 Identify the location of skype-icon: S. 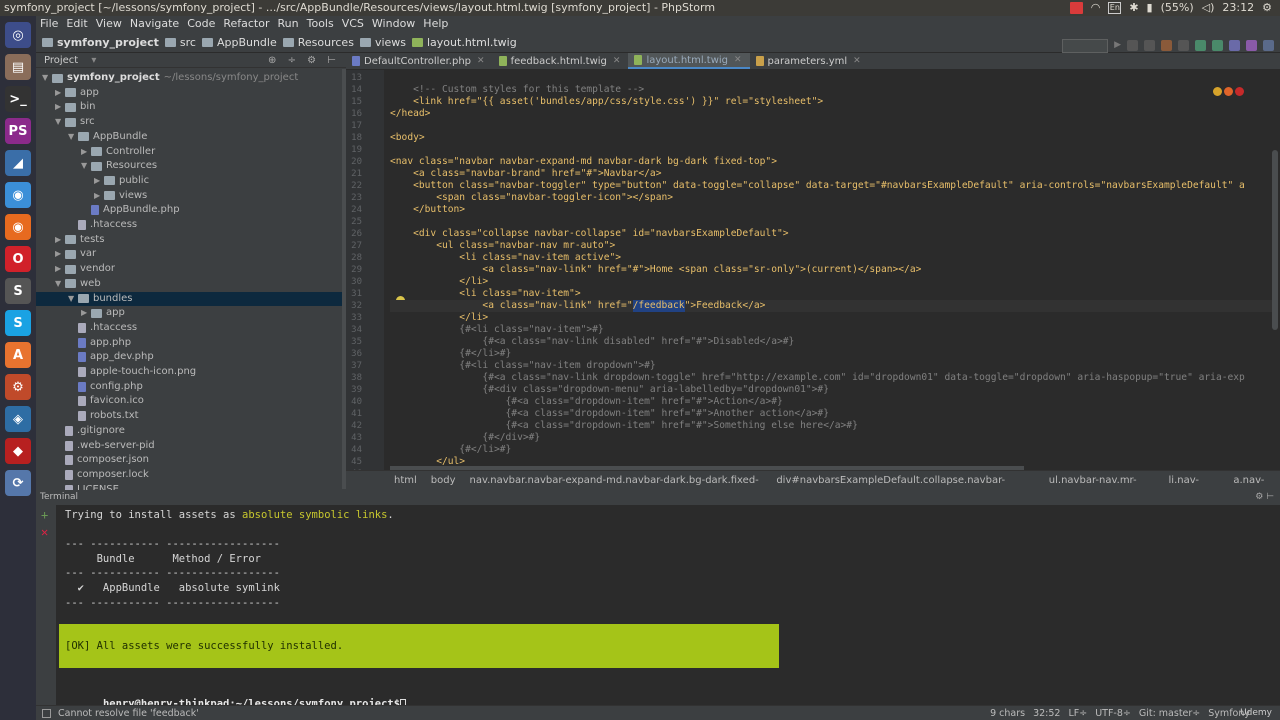
(18, 323).